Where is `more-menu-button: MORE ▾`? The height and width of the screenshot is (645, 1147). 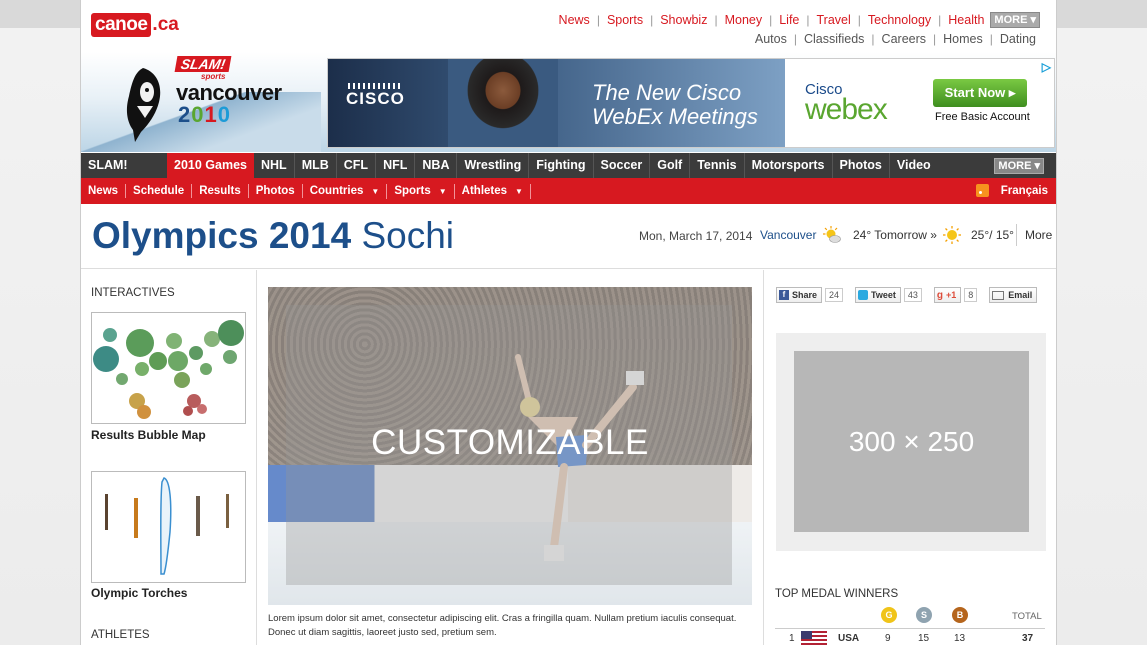
more-menu-button: MORE ▾ is located at coordinates (1015, 20).